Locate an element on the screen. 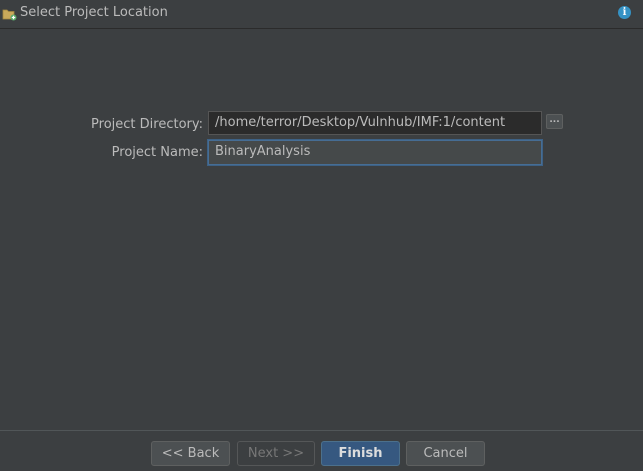  finish-button: Finish is located at coordinates (360, 453).